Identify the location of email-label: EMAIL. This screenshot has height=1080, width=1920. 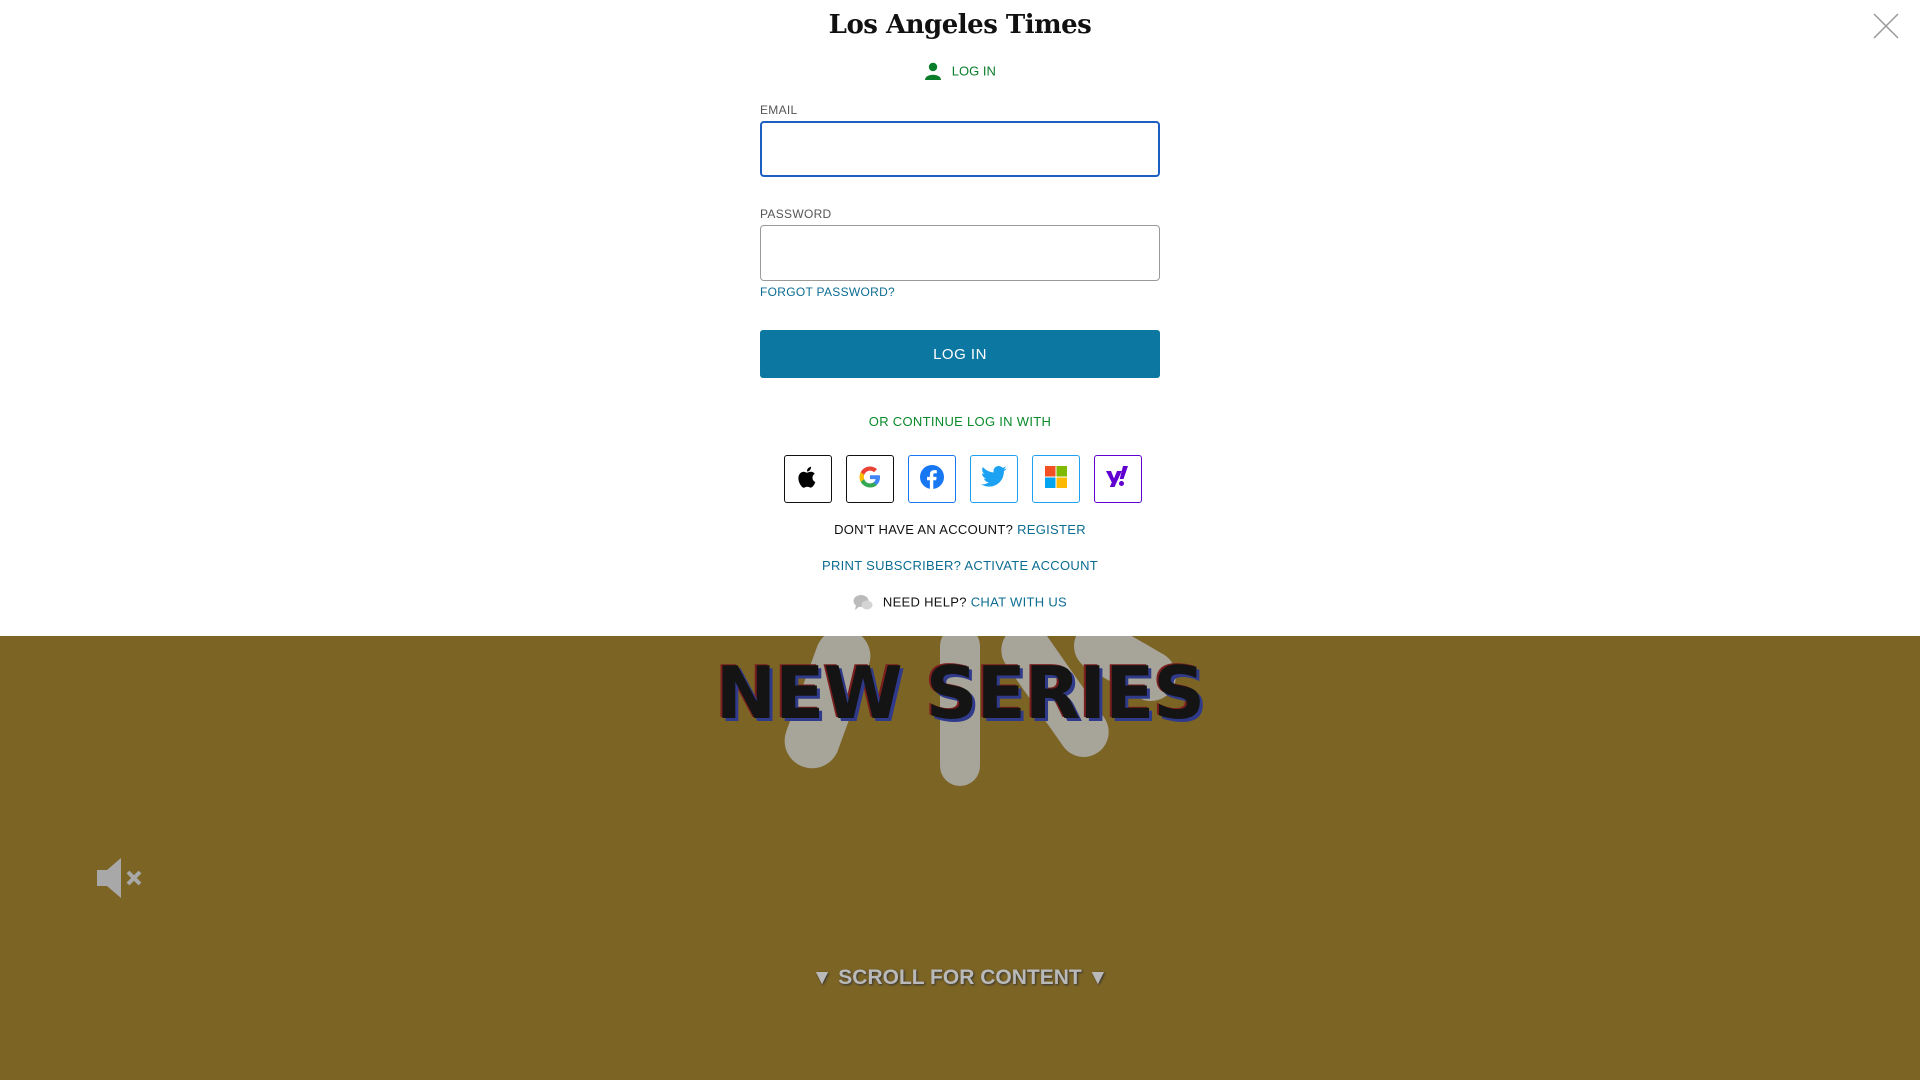
(779, 110).